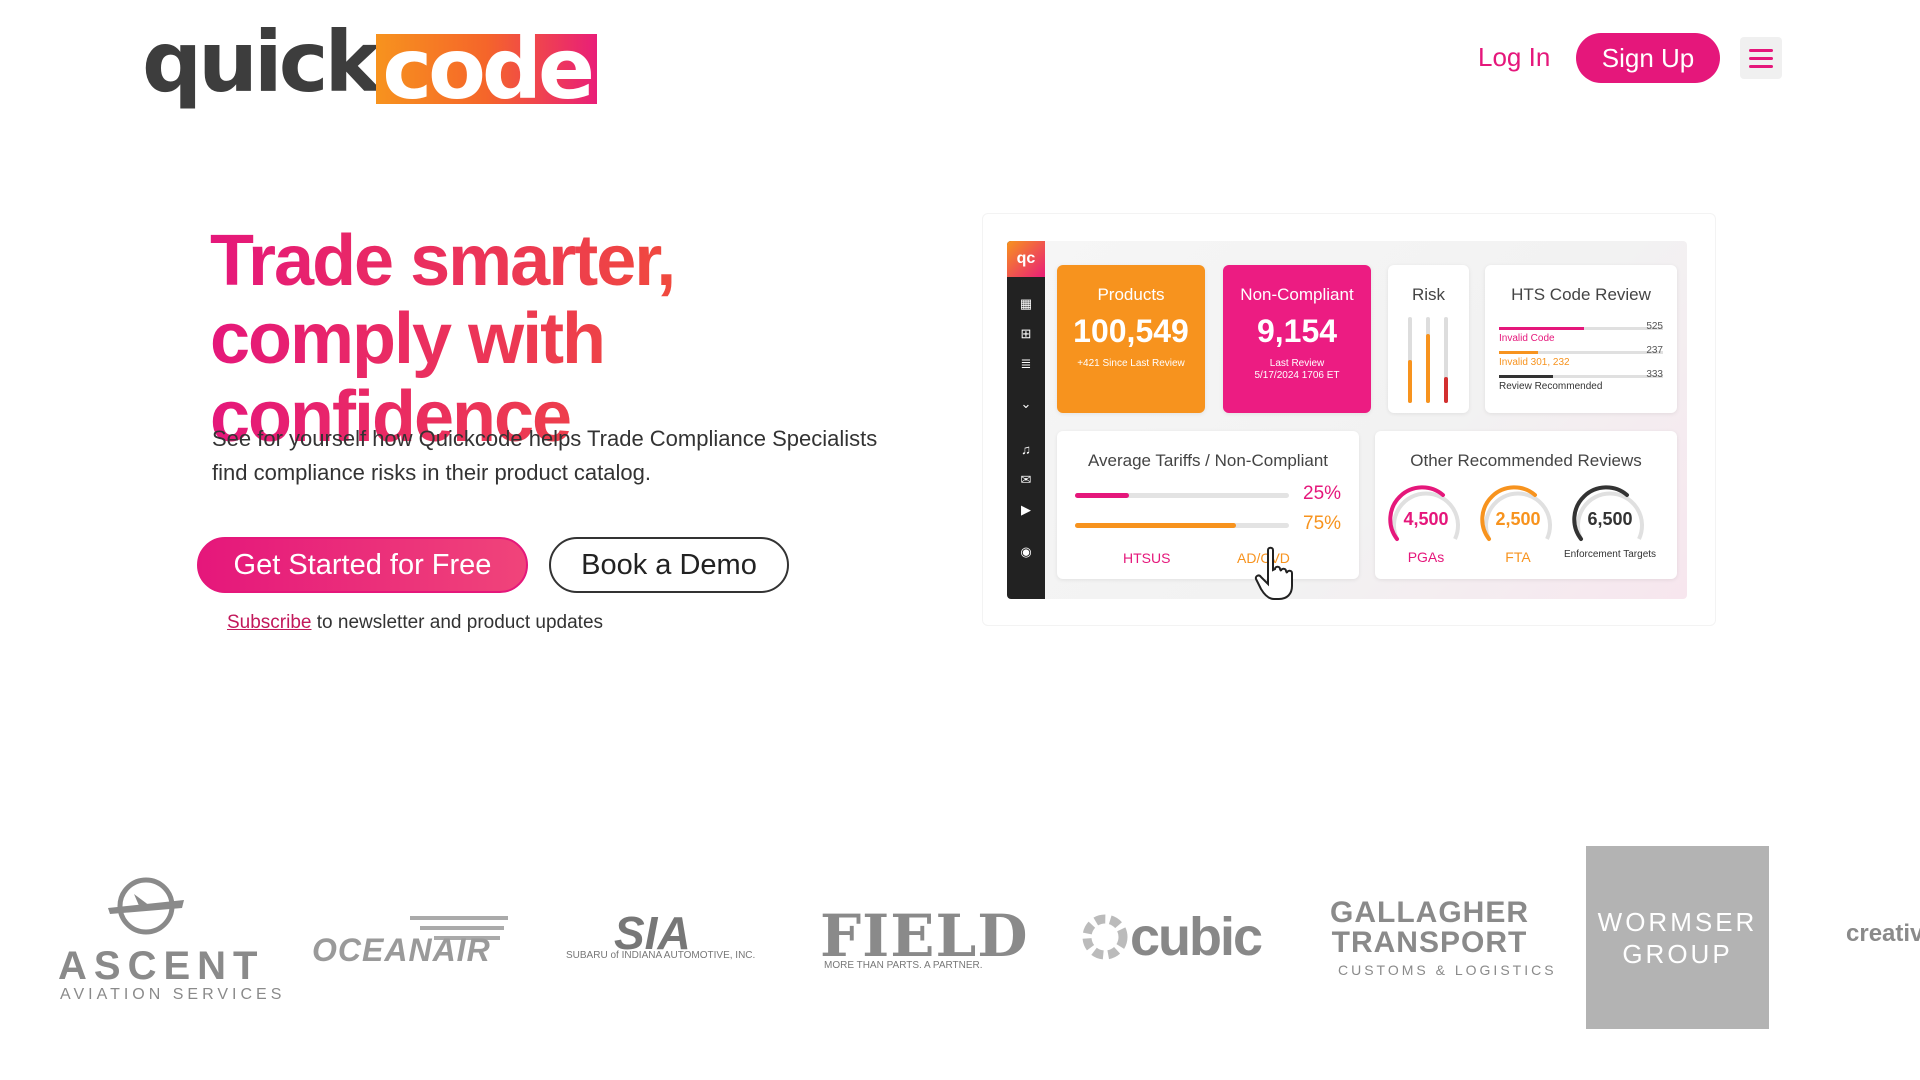  I want to click on hts-row-label: Review Recommended, so click(1551, 386).